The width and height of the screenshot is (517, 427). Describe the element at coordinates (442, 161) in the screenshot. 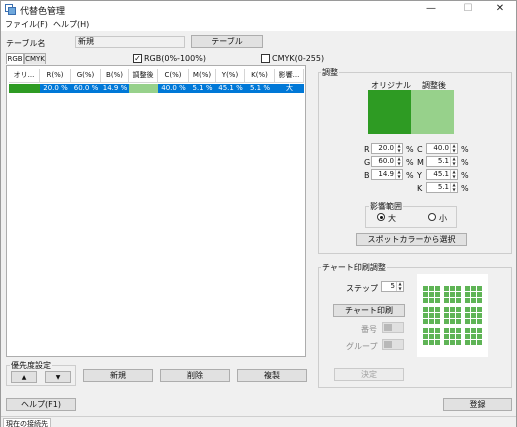

I see `m-spinner: 5.1 ▲ ▼` at that location.